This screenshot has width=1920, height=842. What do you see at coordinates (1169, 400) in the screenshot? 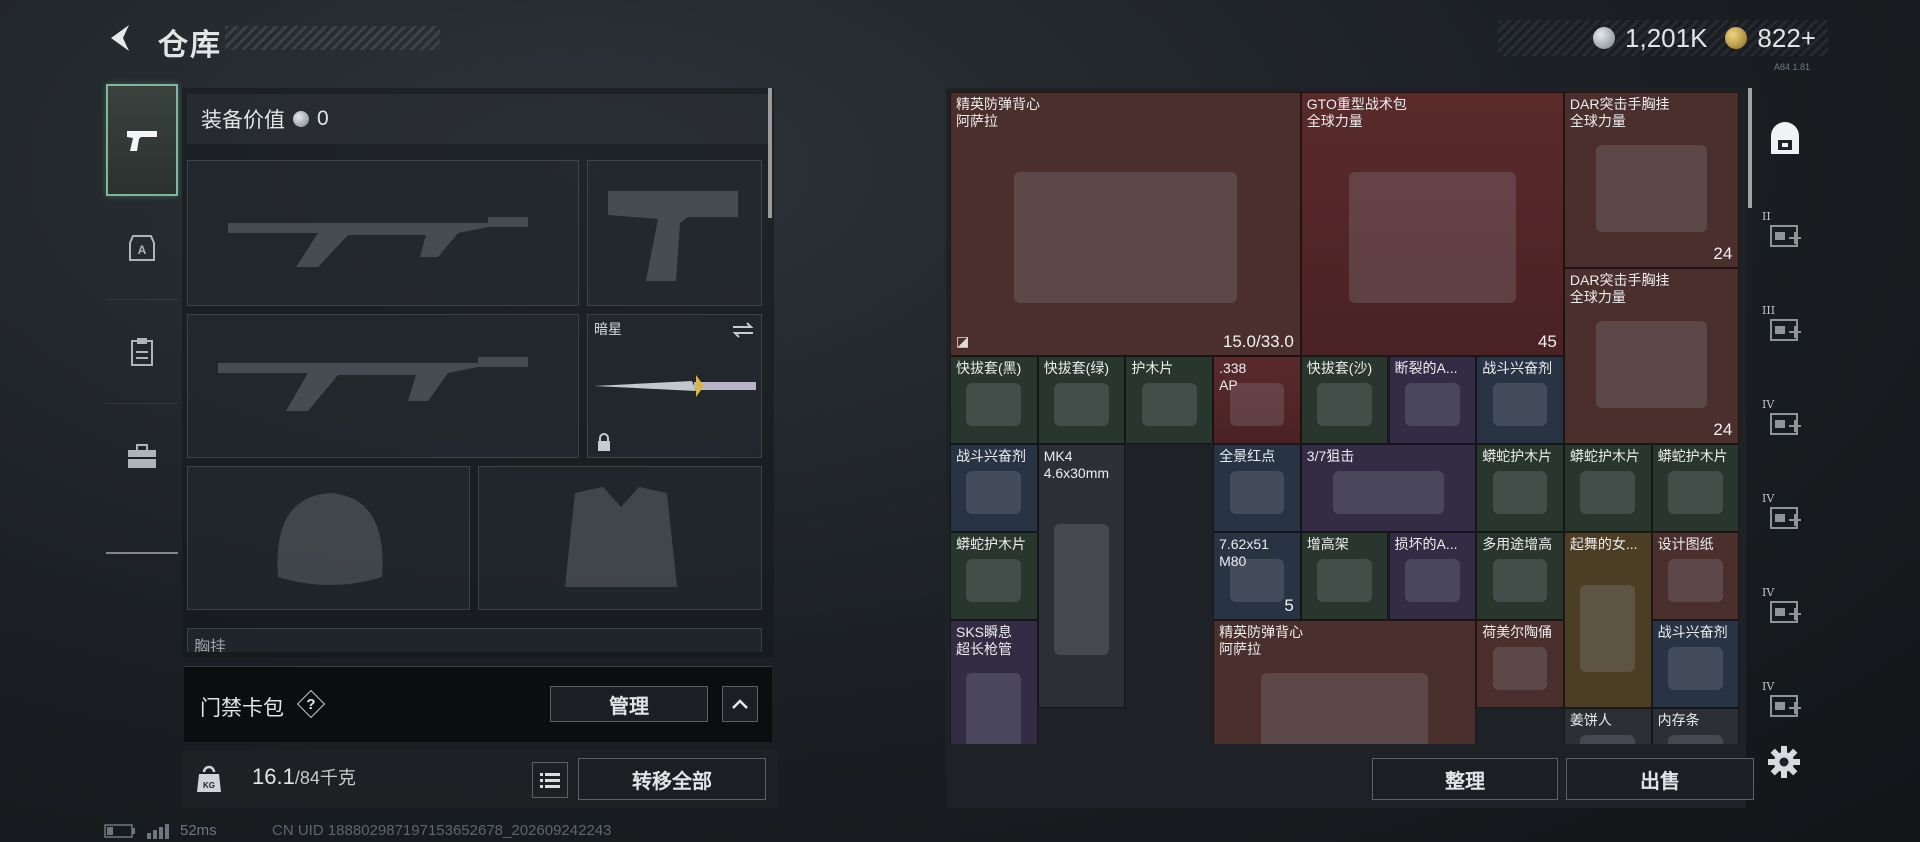
I see `storage-item: 护木片` at bounding box center [1169, 400].